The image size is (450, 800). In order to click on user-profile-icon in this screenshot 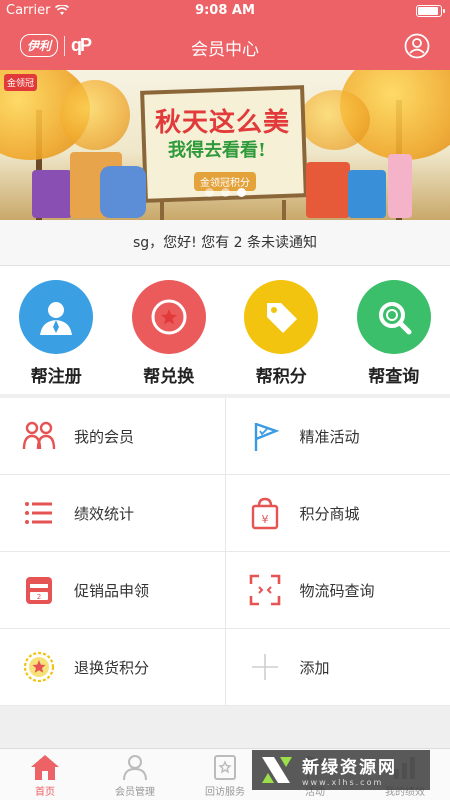, I will do `click(417, 46)`.